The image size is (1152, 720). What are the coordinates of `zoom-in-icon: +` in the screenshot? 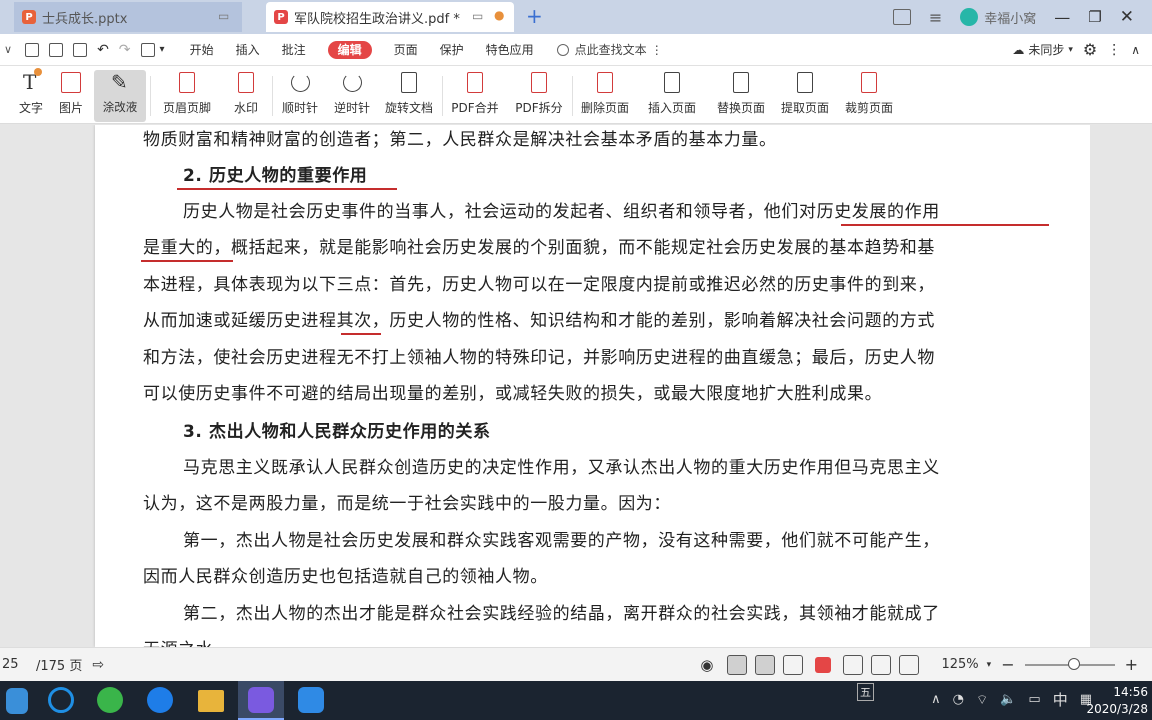 It's located at (1131, 664).